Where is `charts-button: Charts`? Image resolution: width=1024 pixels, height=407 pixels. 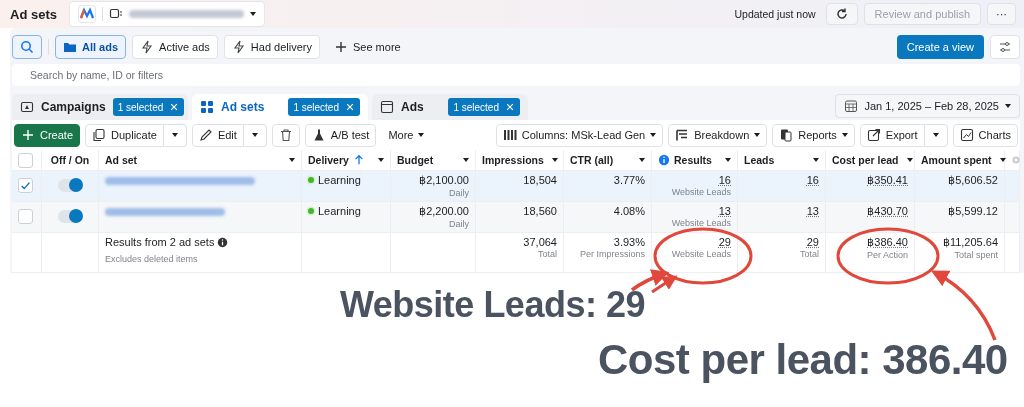
charts-button: Charts is located at coordinates (985, 135).